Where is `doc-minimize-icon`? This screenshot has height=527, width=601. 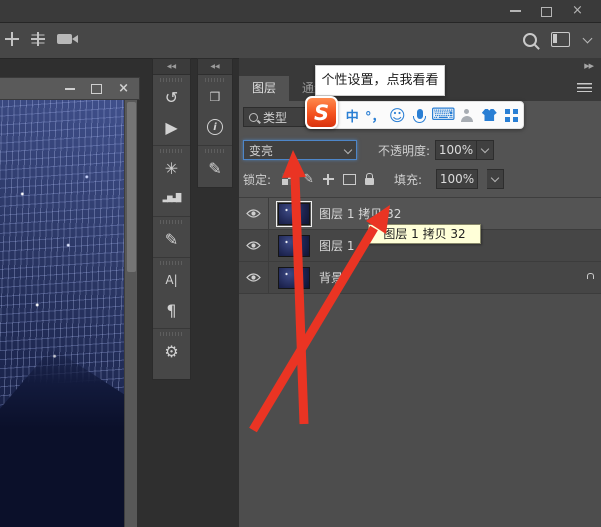 doc-minimize-icon is located at coordinates (70, 88).